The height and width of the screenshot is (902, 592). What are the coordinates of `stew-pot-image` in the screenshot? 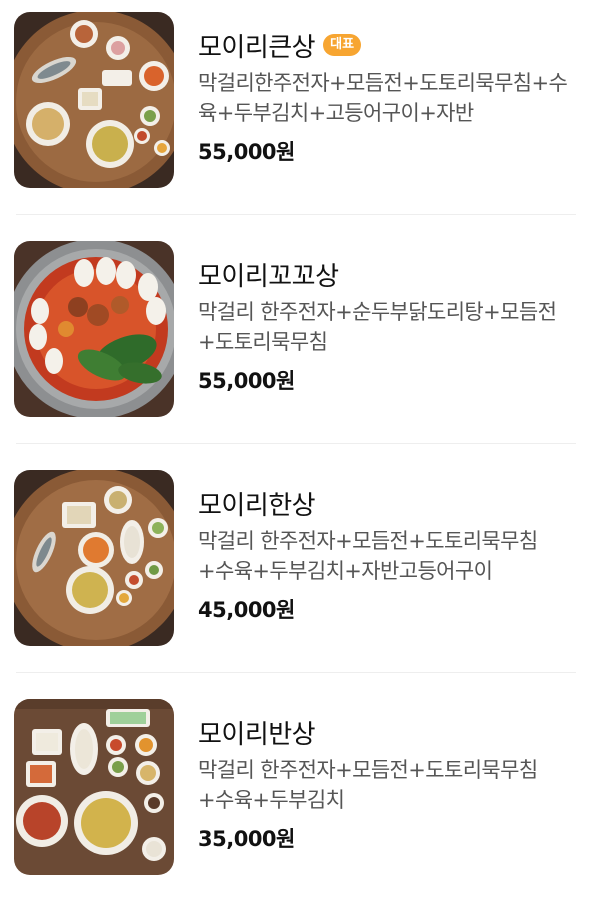 It's located at (94, 329).